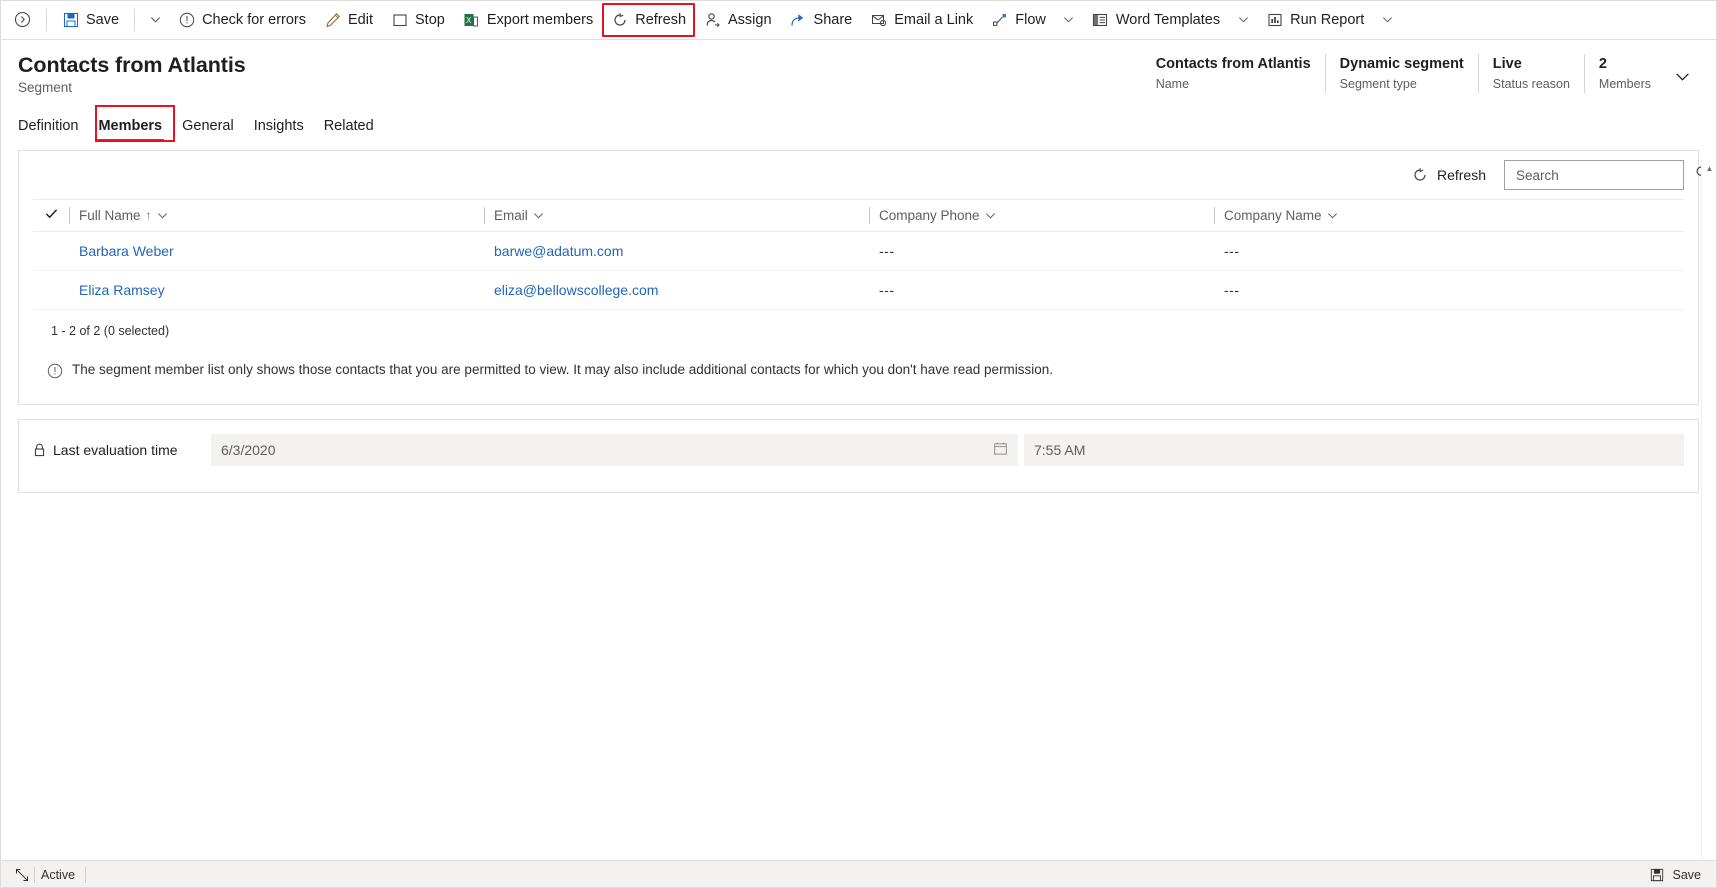 This screenshot has height=888, width=1717. What do you see at coordinates (86, 874) in the screenshot?
I see `footer-divider` at bounding box center [86, 874].